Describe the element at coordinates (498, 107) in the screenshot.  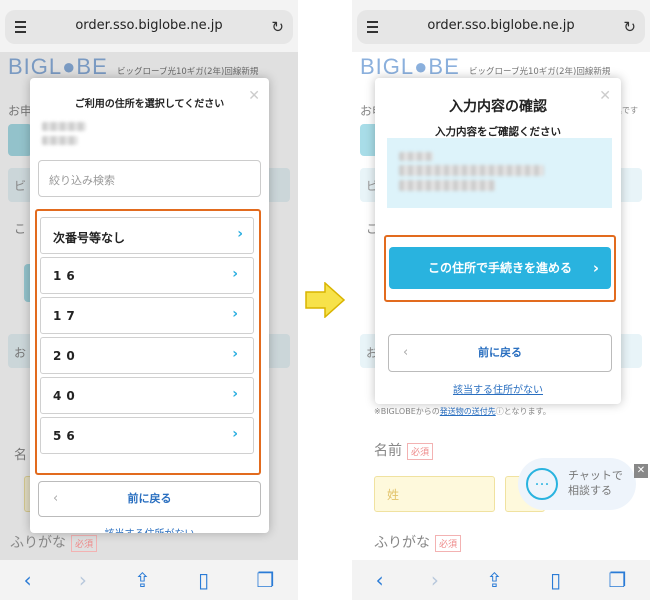
I see `modal-title: 入力内容の確認` at that location.